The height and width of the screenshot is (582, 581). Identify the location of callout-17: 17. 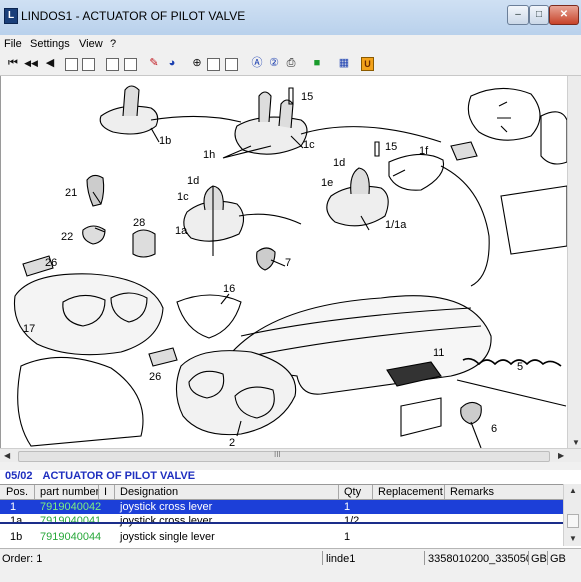
(29, 329).